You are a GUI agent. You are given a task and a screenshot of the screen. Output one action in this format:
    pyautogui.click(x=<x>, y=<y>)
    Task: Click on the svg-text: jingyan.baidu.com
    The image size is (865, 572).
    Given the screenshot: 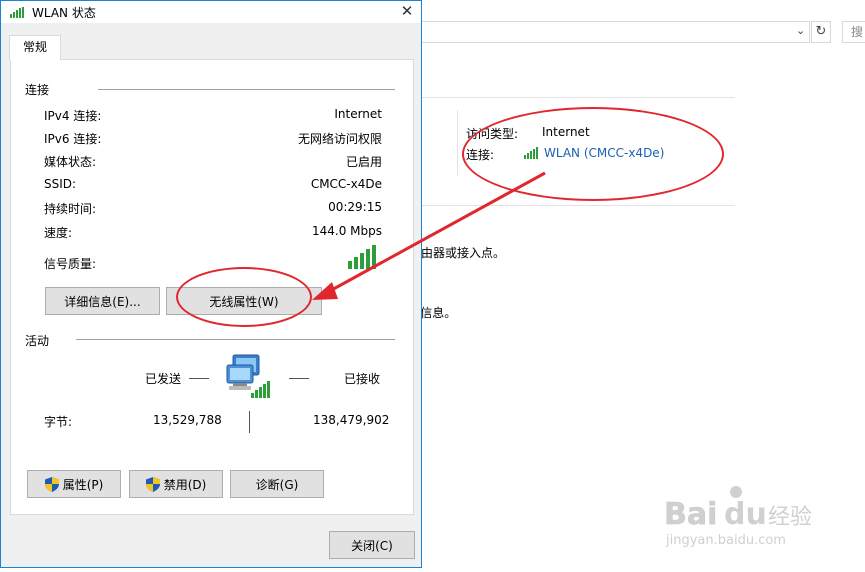 What is the action you would take?
    pyautogui.click(x=725, y=540)
    